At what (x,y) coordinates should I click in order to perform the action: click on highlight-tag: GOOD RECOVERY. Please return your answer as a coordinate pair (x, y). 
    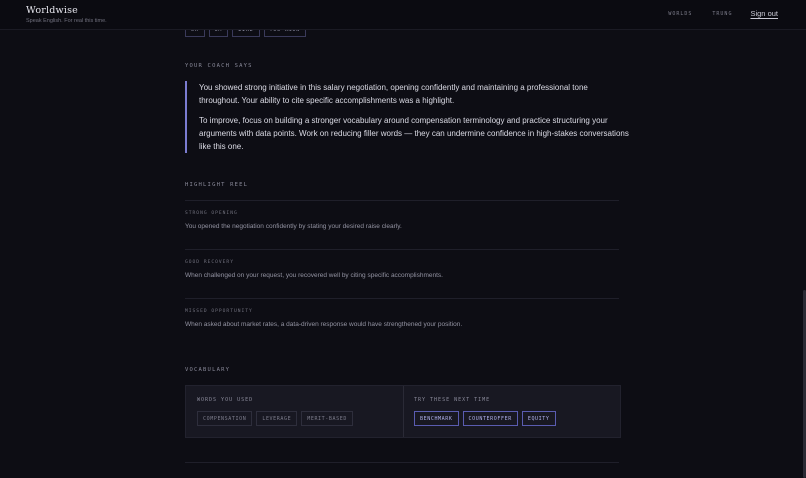
    Looking at the image, I should click on (209, 262).